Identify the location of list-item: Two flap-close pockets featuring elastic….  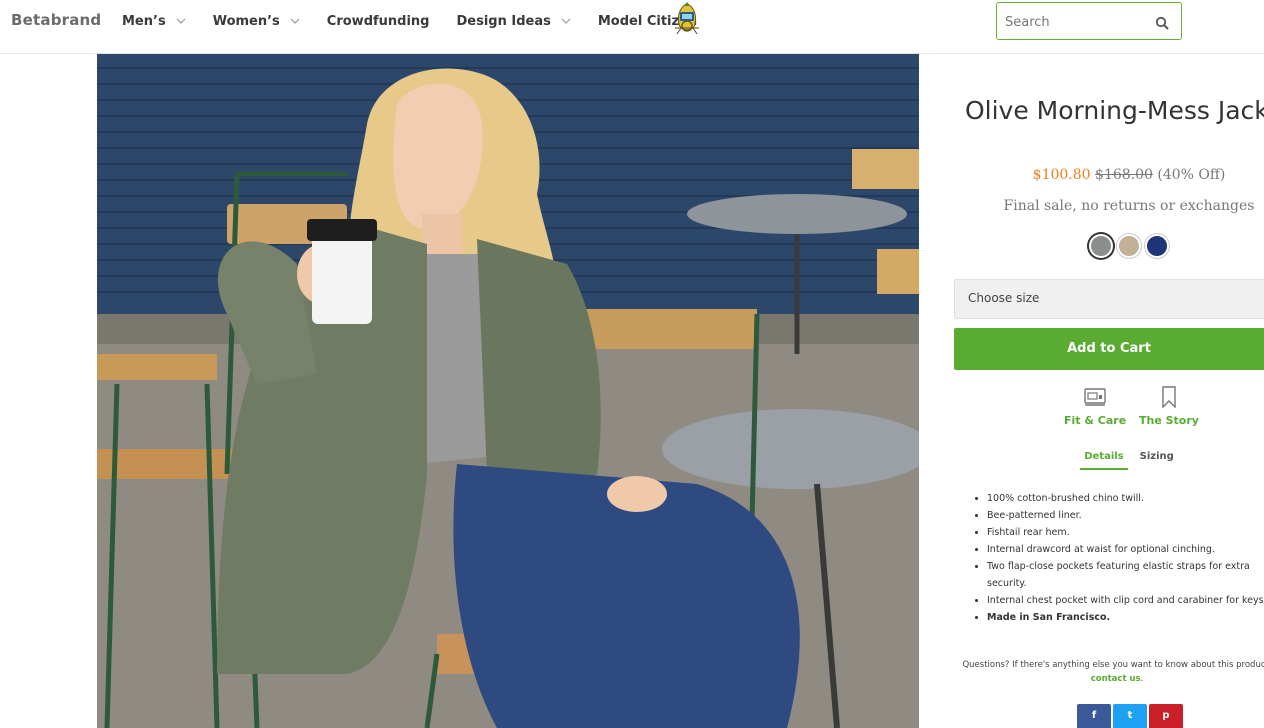
(1125, 575).